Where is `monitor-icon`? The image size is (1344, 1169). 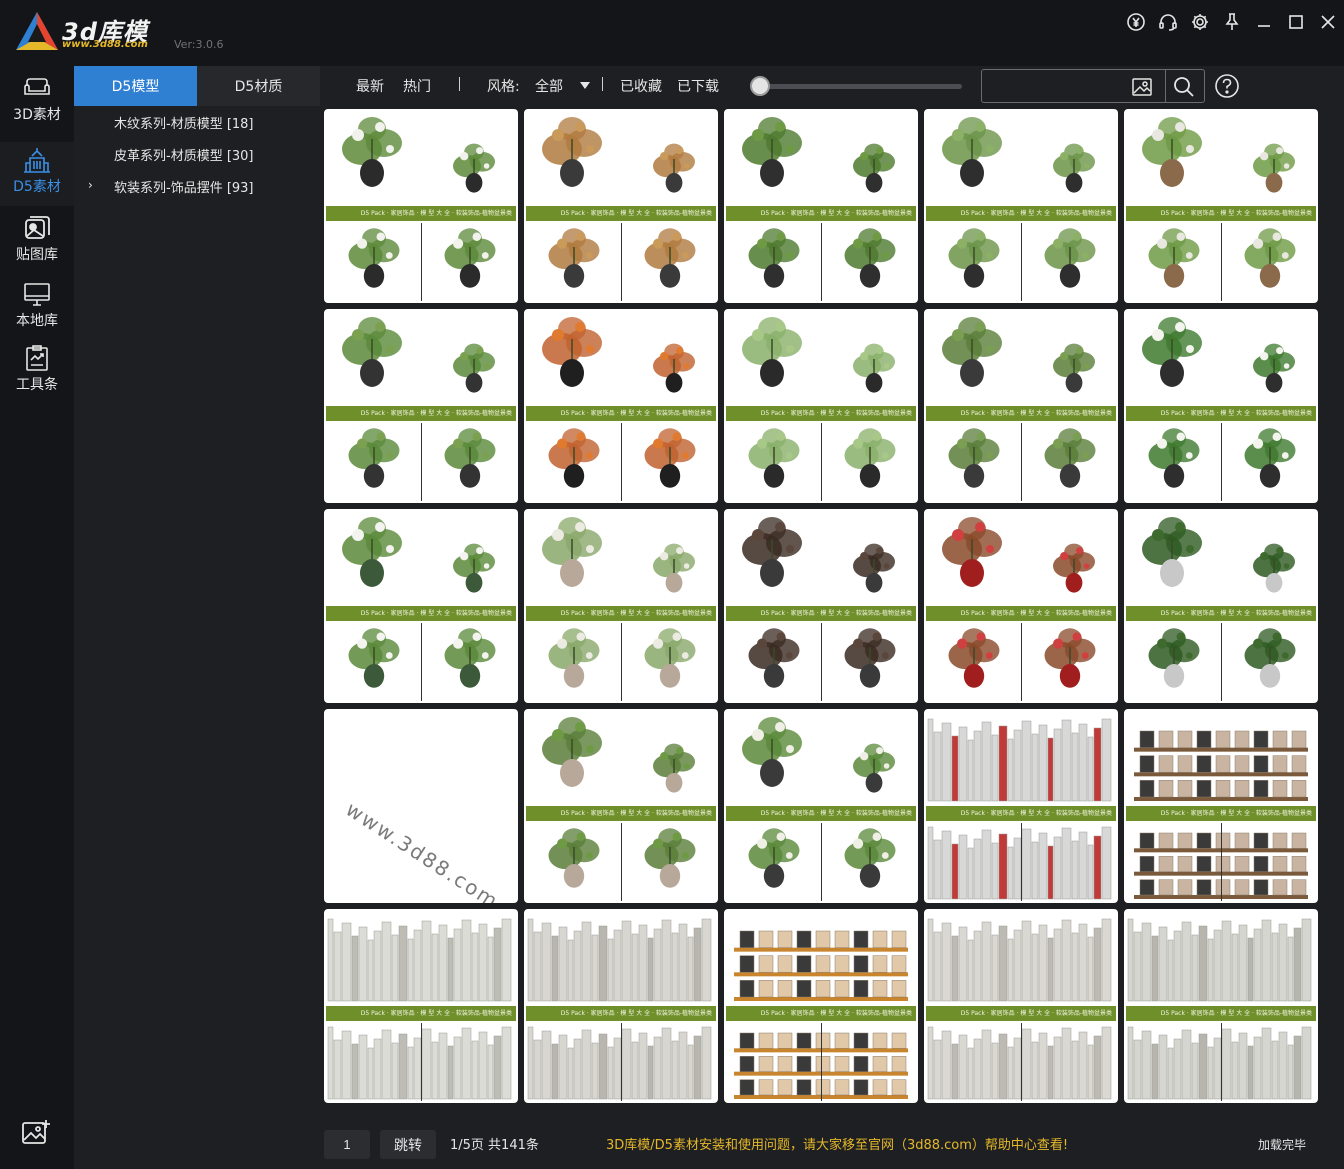 monitor-icon is located at coordinates (37, 294).